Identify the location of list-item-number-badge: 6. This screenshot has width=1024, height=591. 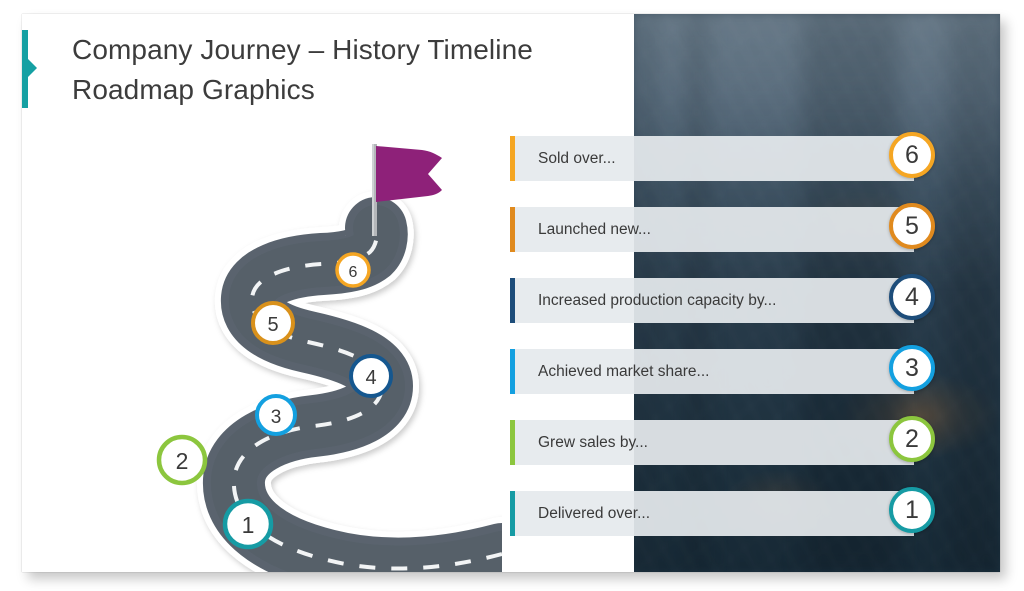
(912, 155).